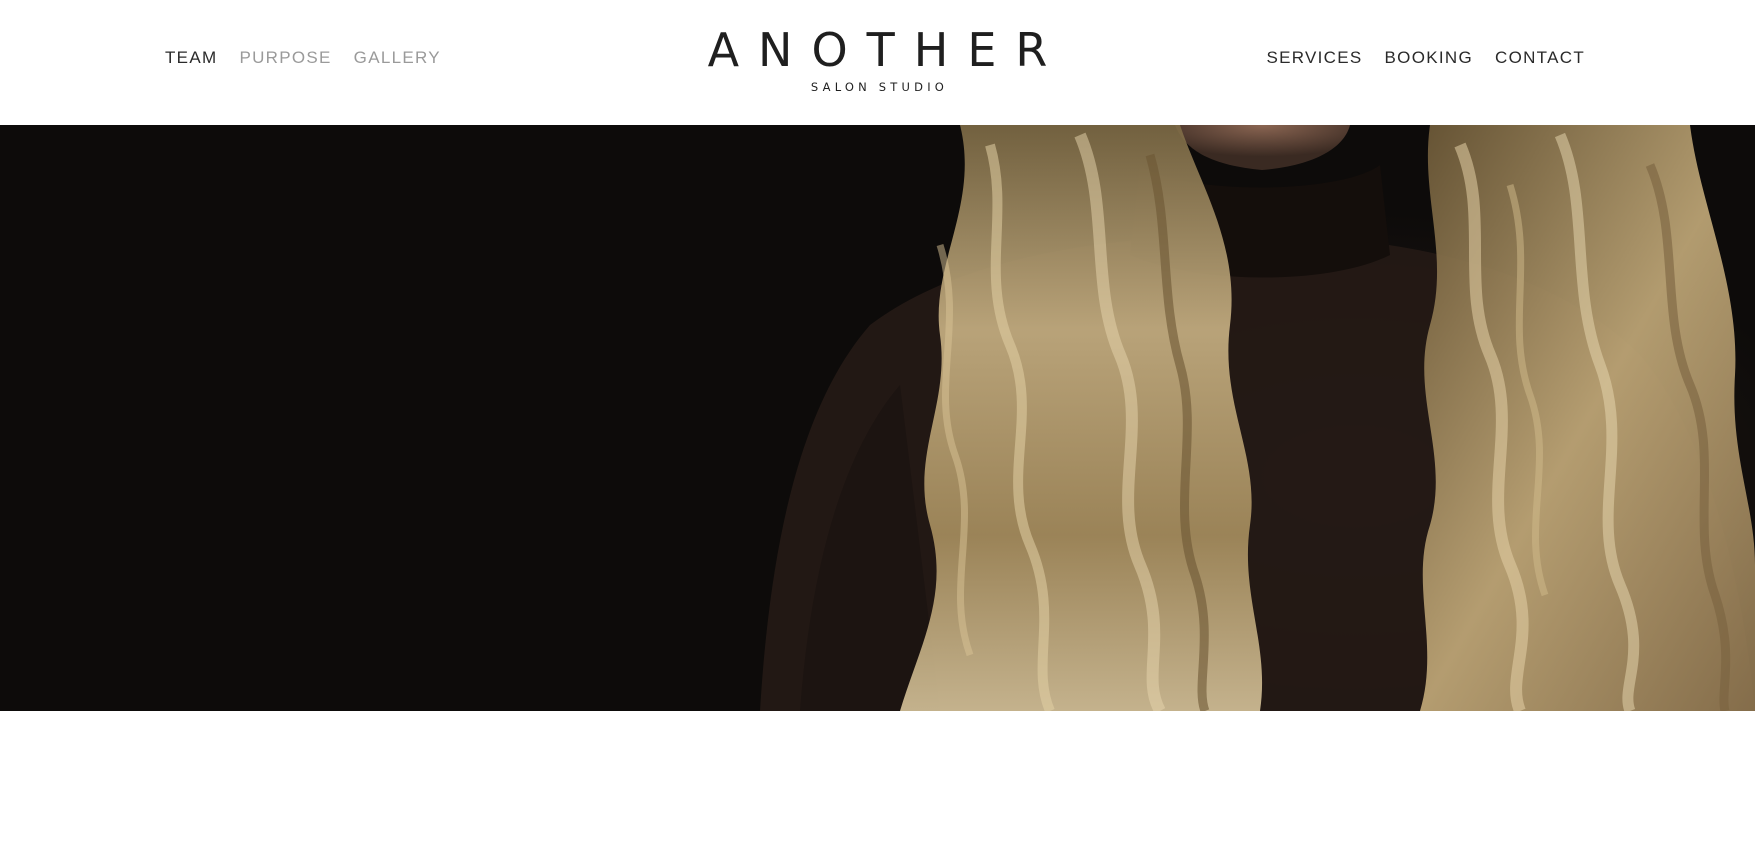  Describe the element at coordinates (1540, 58) in the screenshot. I see `nav-link-contact: CONTACT` at that location.